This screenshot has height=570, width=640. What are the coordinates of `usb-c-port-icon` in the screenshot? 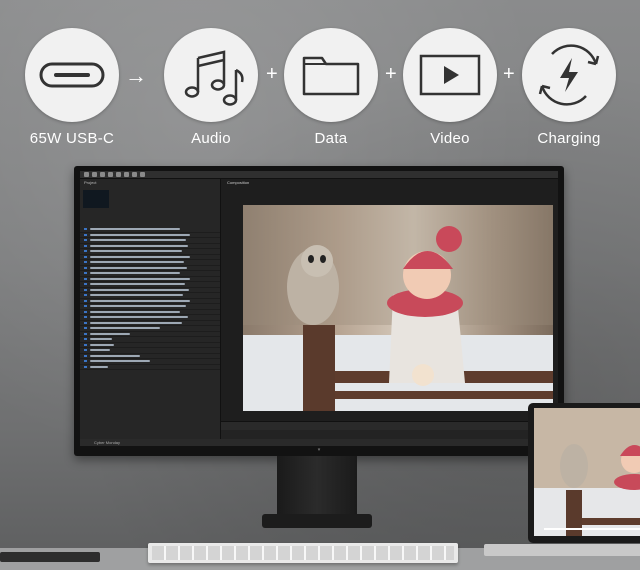 It's located at (72, 75).